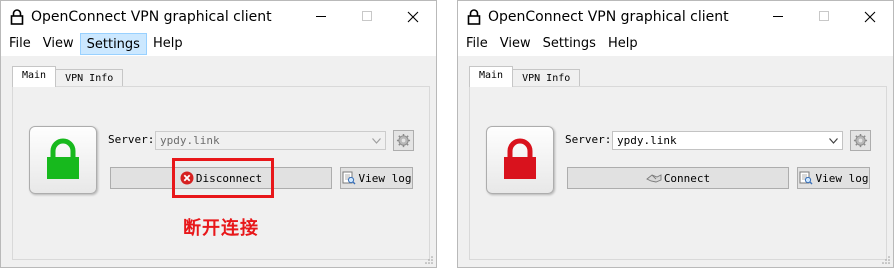 The width and height of the screenshot is (894, 268). What do you see at coordinates (223, 178) in the screenshot?
I see `annotation-highlight-box` at bounding box center [223, 178].